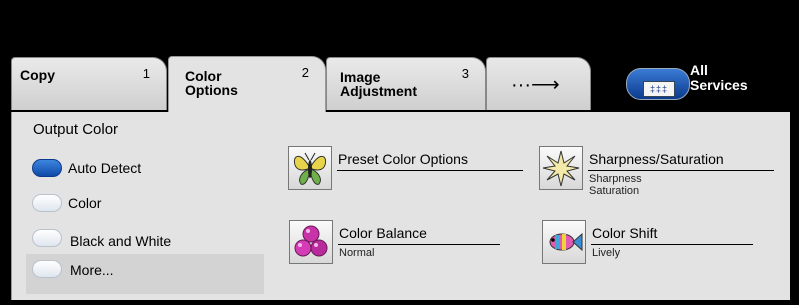 The image size is (799, 305). What do you see at coordinates (47, 168) in the screenshot?
I see `radio-selected-icon` at bounding box center [47, 168].